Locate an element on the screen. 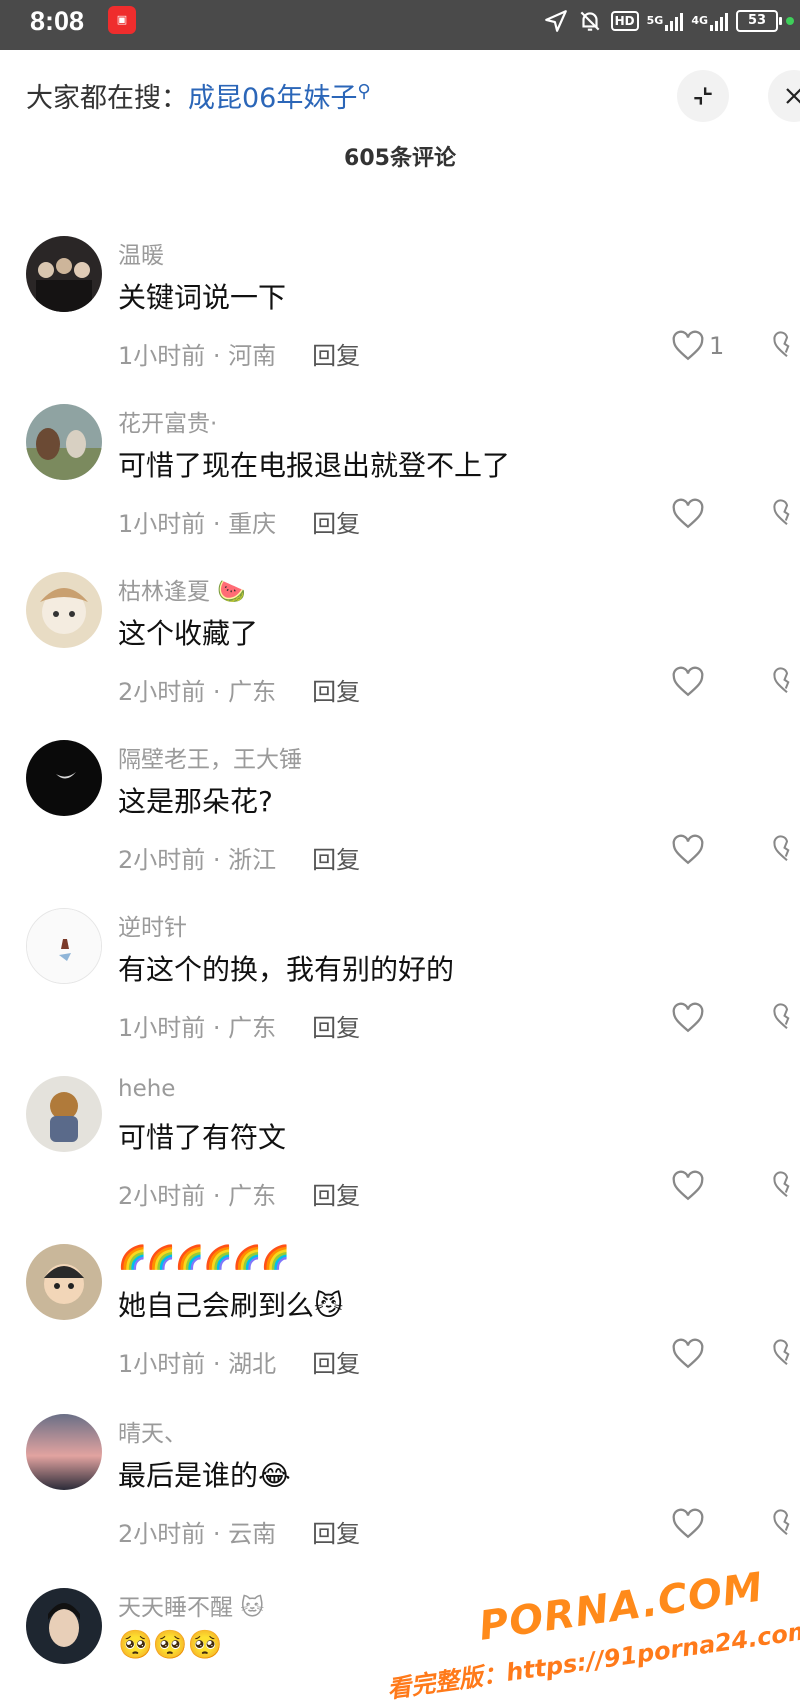 The height and width of the screenshot is (1705, 800). status-bar: 8:08 ▣ HD 5G 4G 53 is located at coordinates (400, 25).